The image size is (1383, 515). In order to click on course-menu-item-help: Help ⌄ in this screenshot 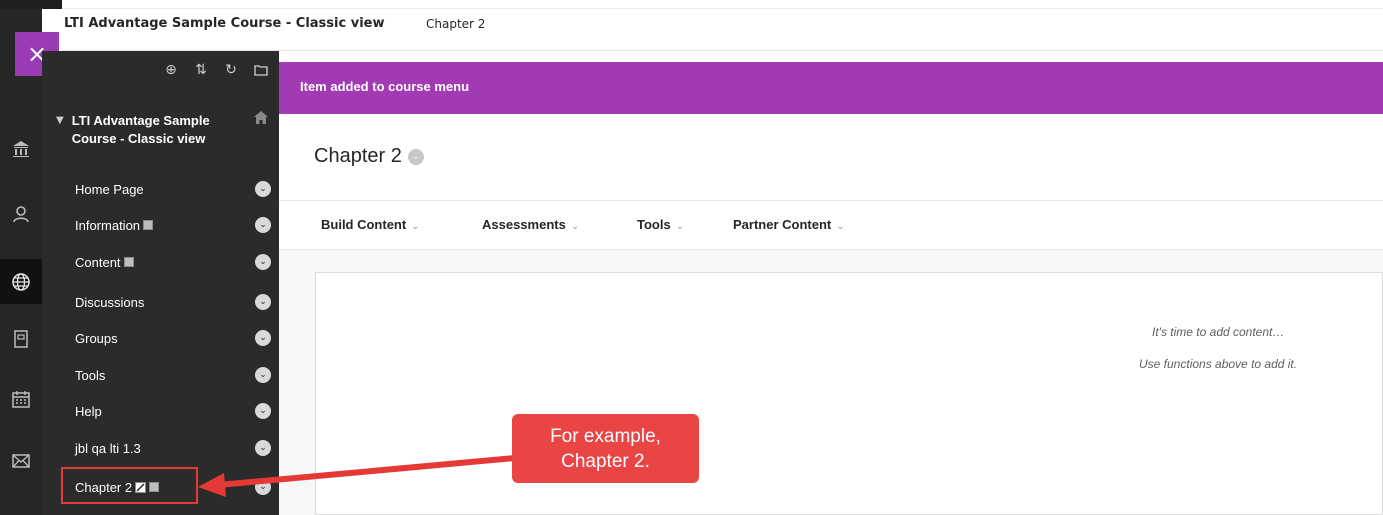, I will do `click(160, 411)`.